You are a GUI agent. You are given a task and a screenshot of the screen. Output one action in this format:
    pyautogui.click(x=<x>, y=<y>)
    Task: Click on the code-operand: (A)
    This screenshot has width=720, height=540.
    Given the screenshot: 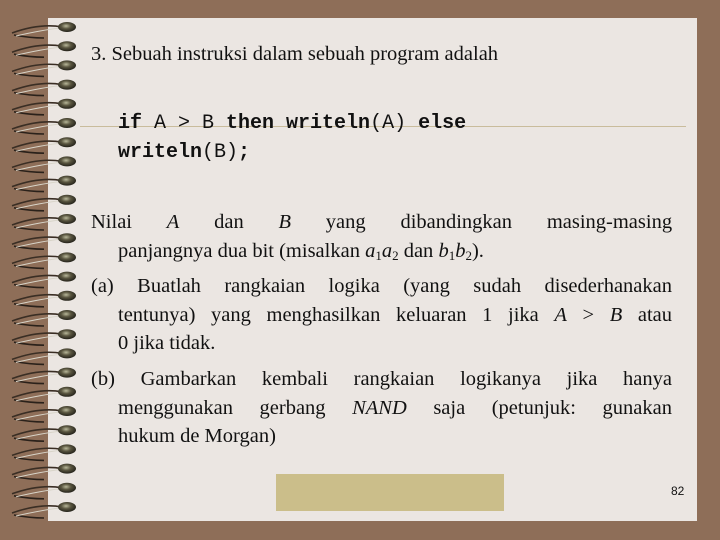 What is the action you would take?
    pyautogui.click(x=388, y=123)
    